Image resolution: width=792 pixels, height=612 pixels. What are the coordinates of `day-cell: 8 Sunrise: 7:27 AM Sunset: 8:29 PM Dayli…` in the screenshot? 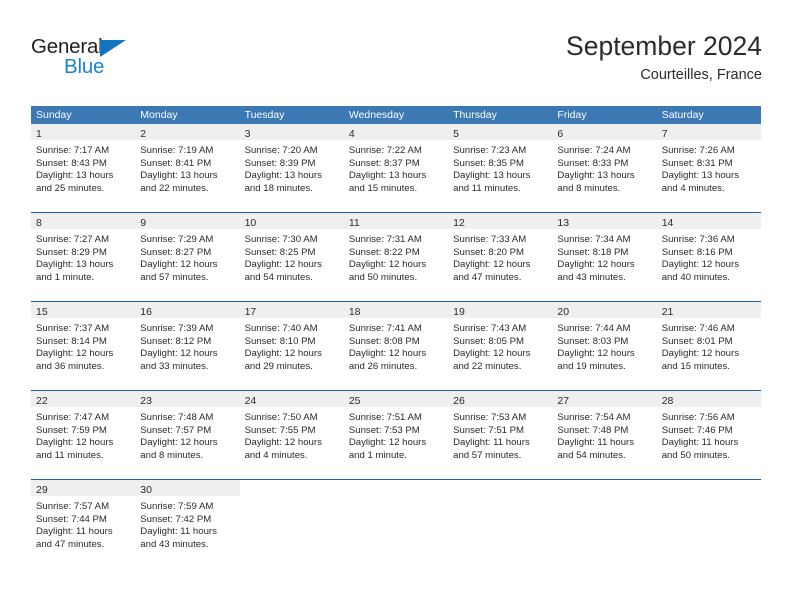 It's located at (83, 257).